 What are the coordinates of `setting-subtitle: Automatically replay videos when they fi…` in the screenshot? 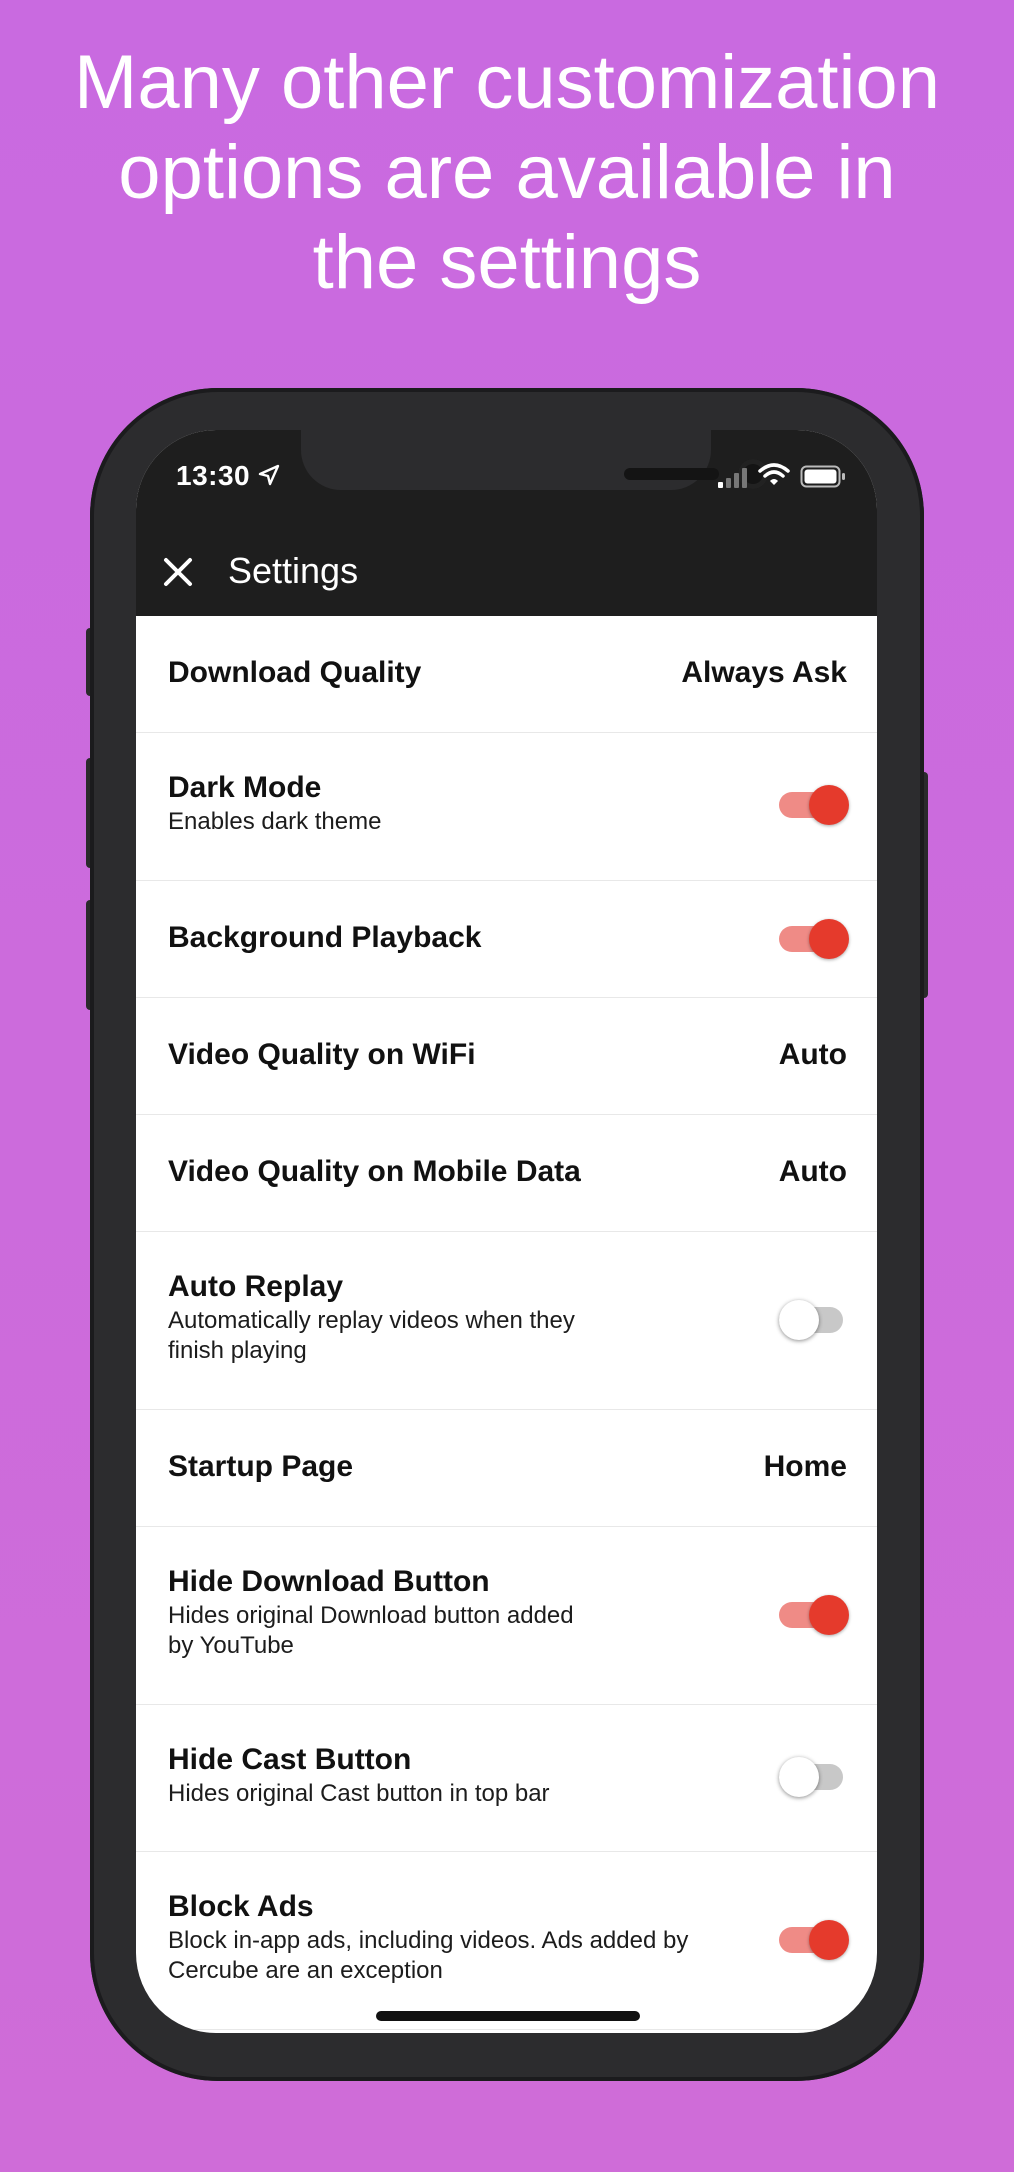 It's located at (371, 1335).